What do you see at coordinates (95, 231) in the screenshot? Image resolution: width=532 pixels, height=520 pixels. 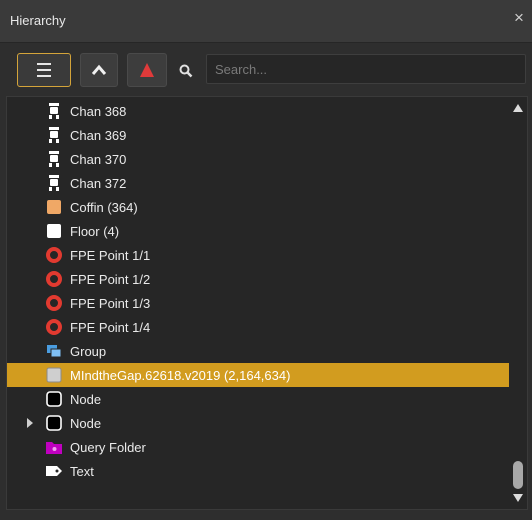 I see `tree-item-label: Floor (4)` at bounding box center [95, 231].